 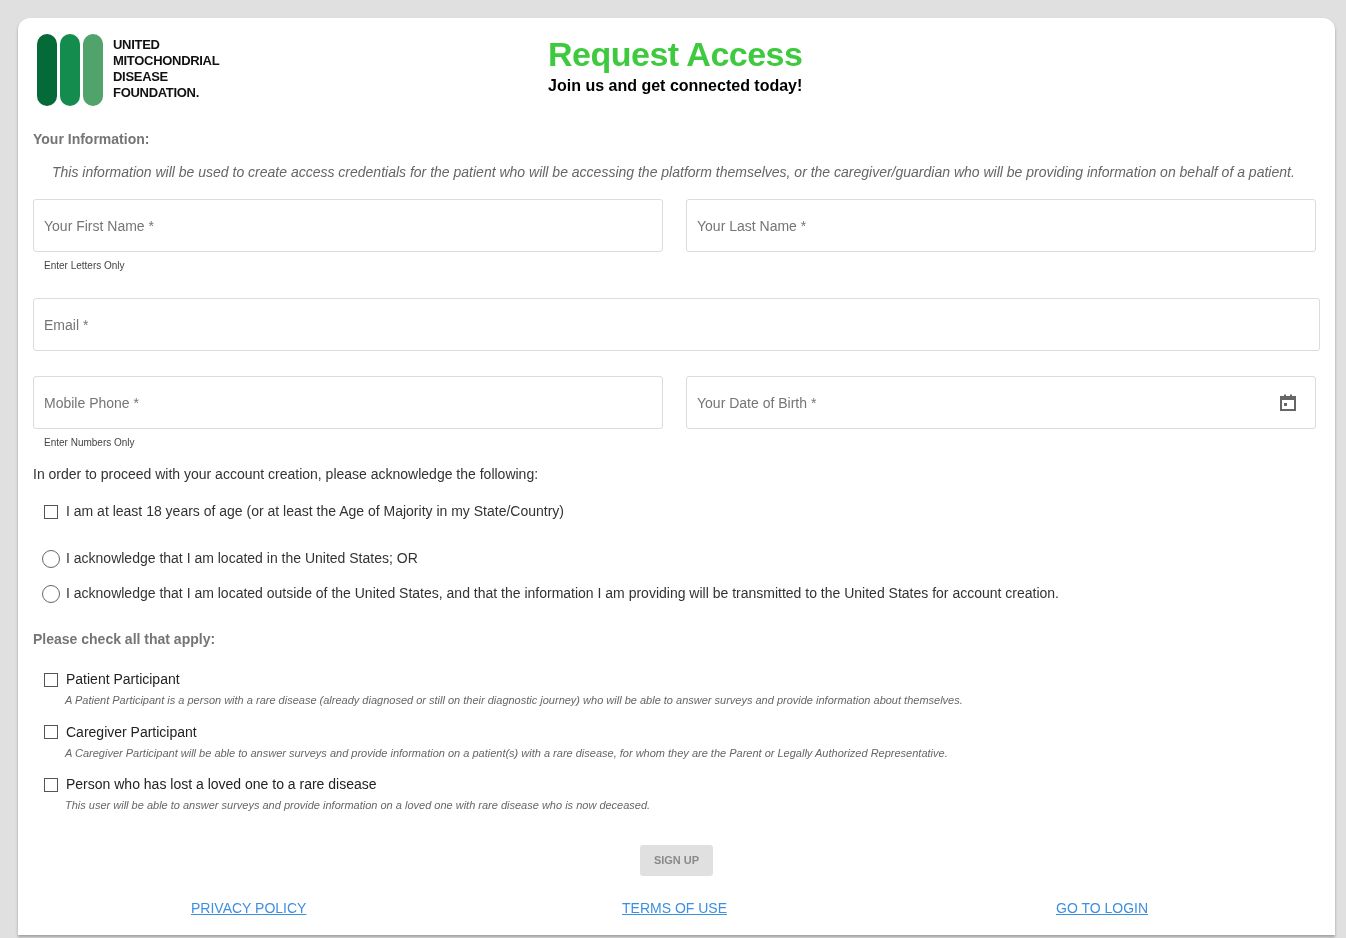 What do you see at coordinates (84, 266) in the screenshot?
I see `helper-text: Enter Letters Only` at bounding box center [84, 266].